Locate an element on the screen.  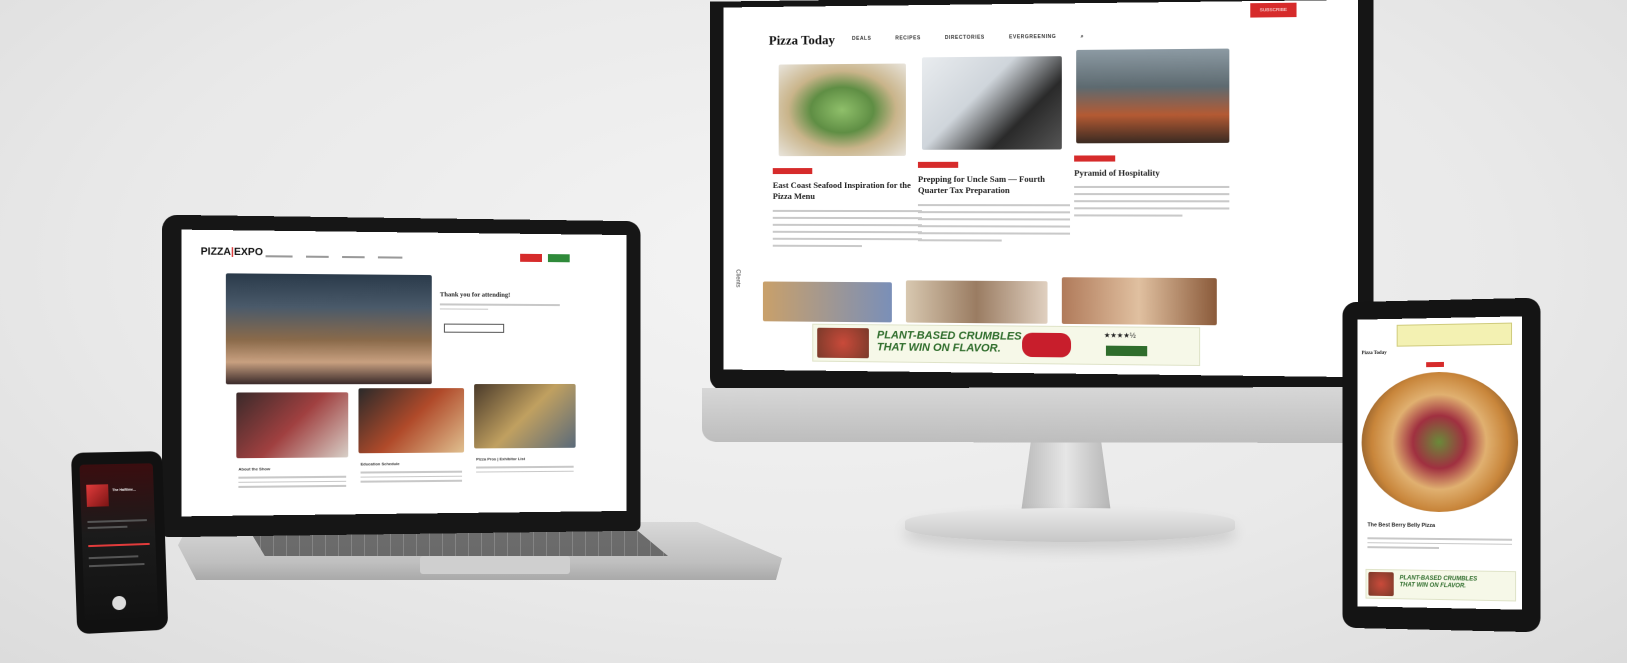
exhibitor-image is located at coordinates (525, 416).